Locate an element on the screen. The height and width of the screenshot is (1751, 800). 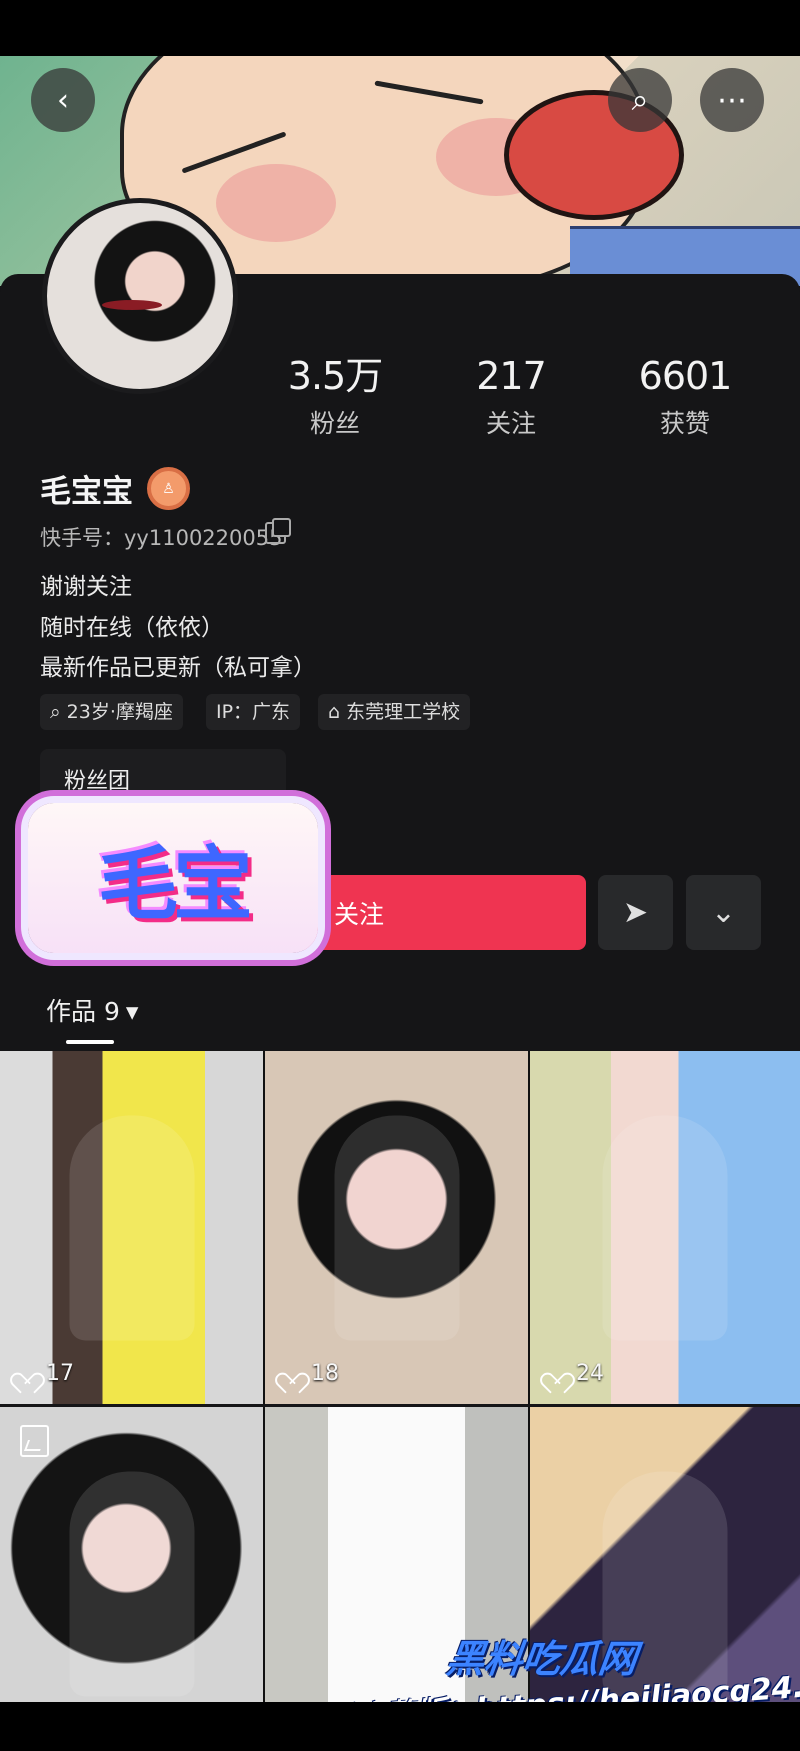
nickname-sticker: 毛宝 is located at coordinates (173, 878).